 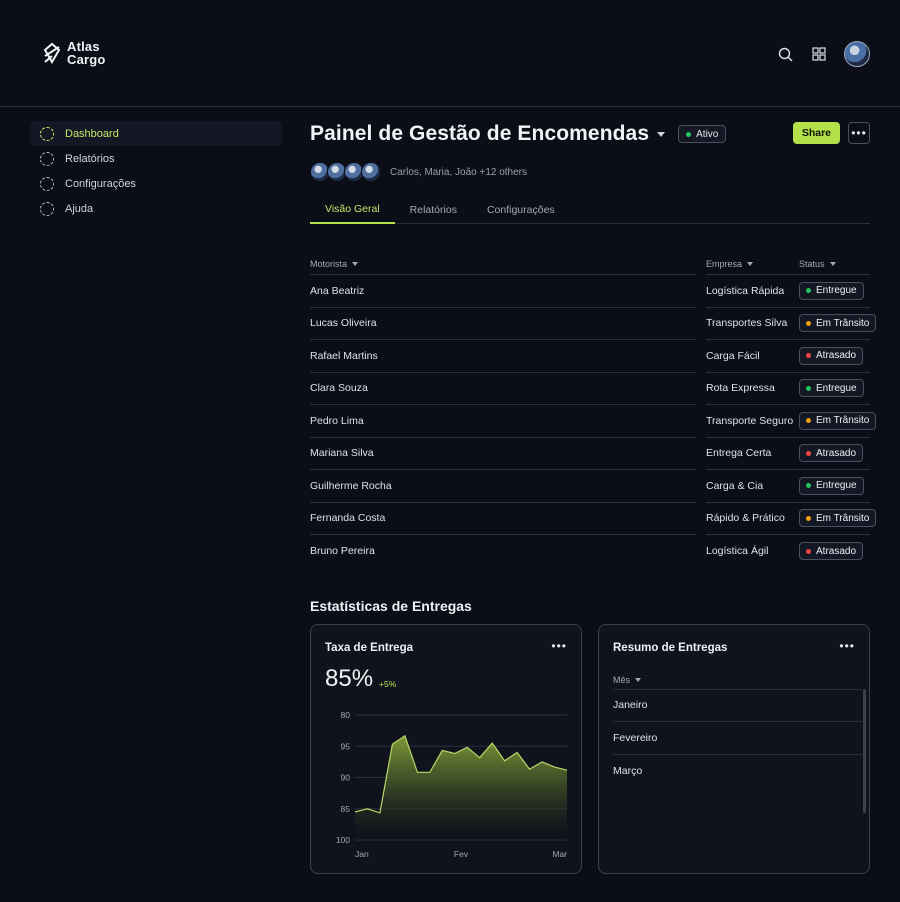 I want to click on sidebar-item-dashboard: Dashboard, so click(x=156, y=133).